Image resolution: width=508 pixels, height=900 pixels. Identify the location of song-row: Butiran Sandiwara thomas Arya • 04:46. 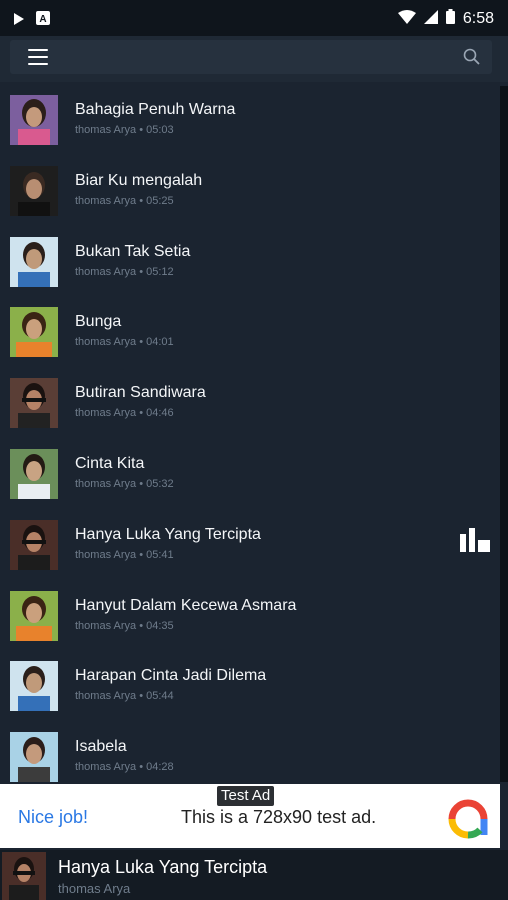
(250, 404).